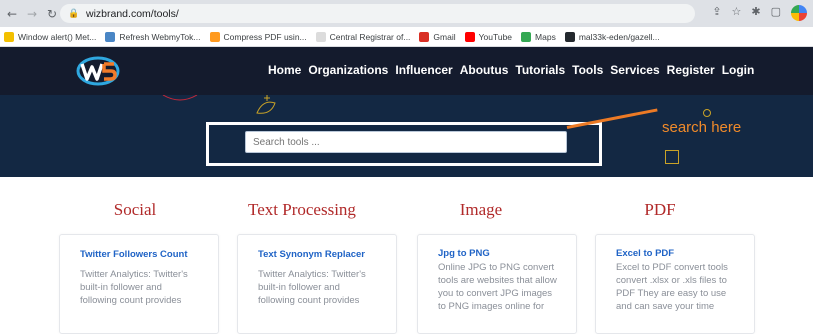 This screenshot has width=813, height=334. Describe the element at coordinates (74, 13) in the screenshot. I see `lock-icon: 🔒` at that location.